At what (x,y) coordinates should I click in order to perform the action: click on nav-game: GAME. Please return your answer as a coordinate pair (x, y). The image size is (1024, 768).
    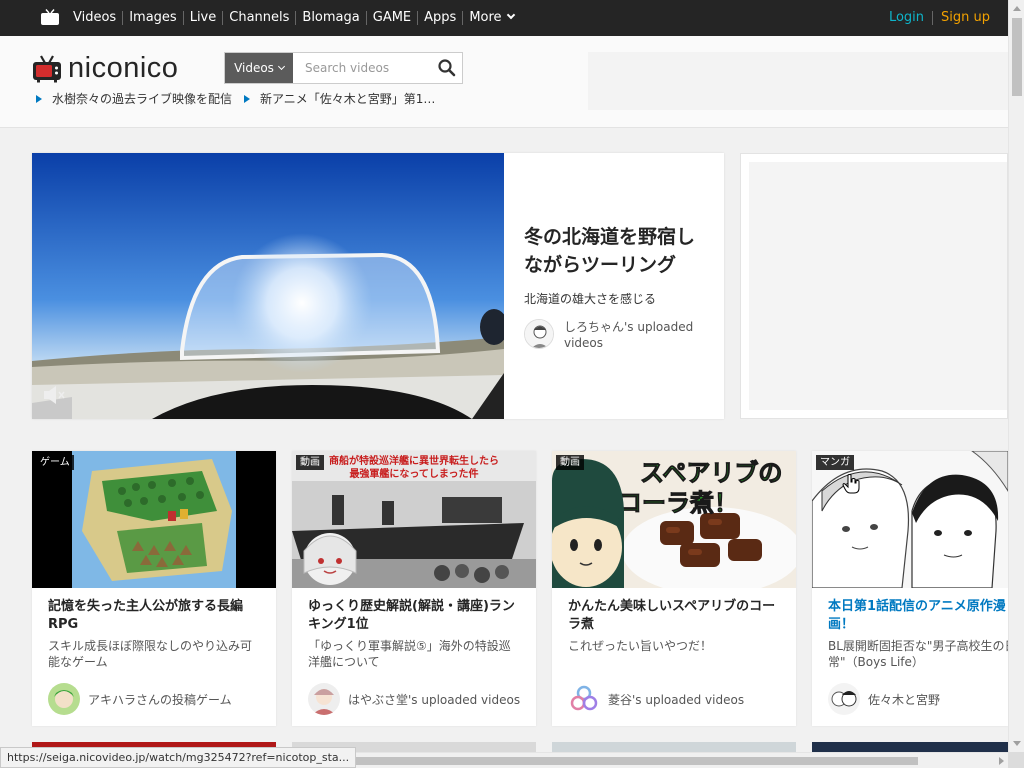
    Looking at the image, I should click on (391, 18).